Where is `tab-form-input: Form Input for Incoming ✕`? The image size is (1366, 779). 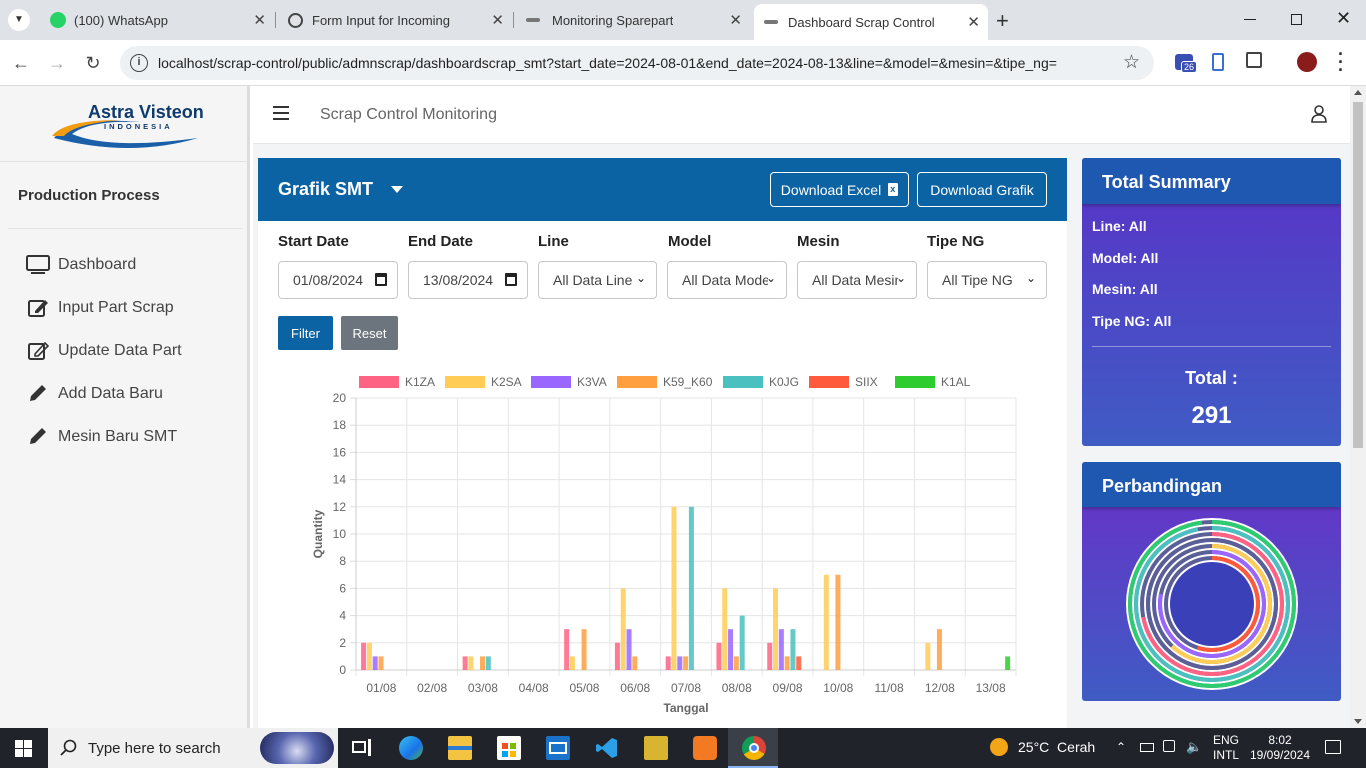
tab-form-input: Form Input for Incoming ✕ is located at coordinates (395, 20).